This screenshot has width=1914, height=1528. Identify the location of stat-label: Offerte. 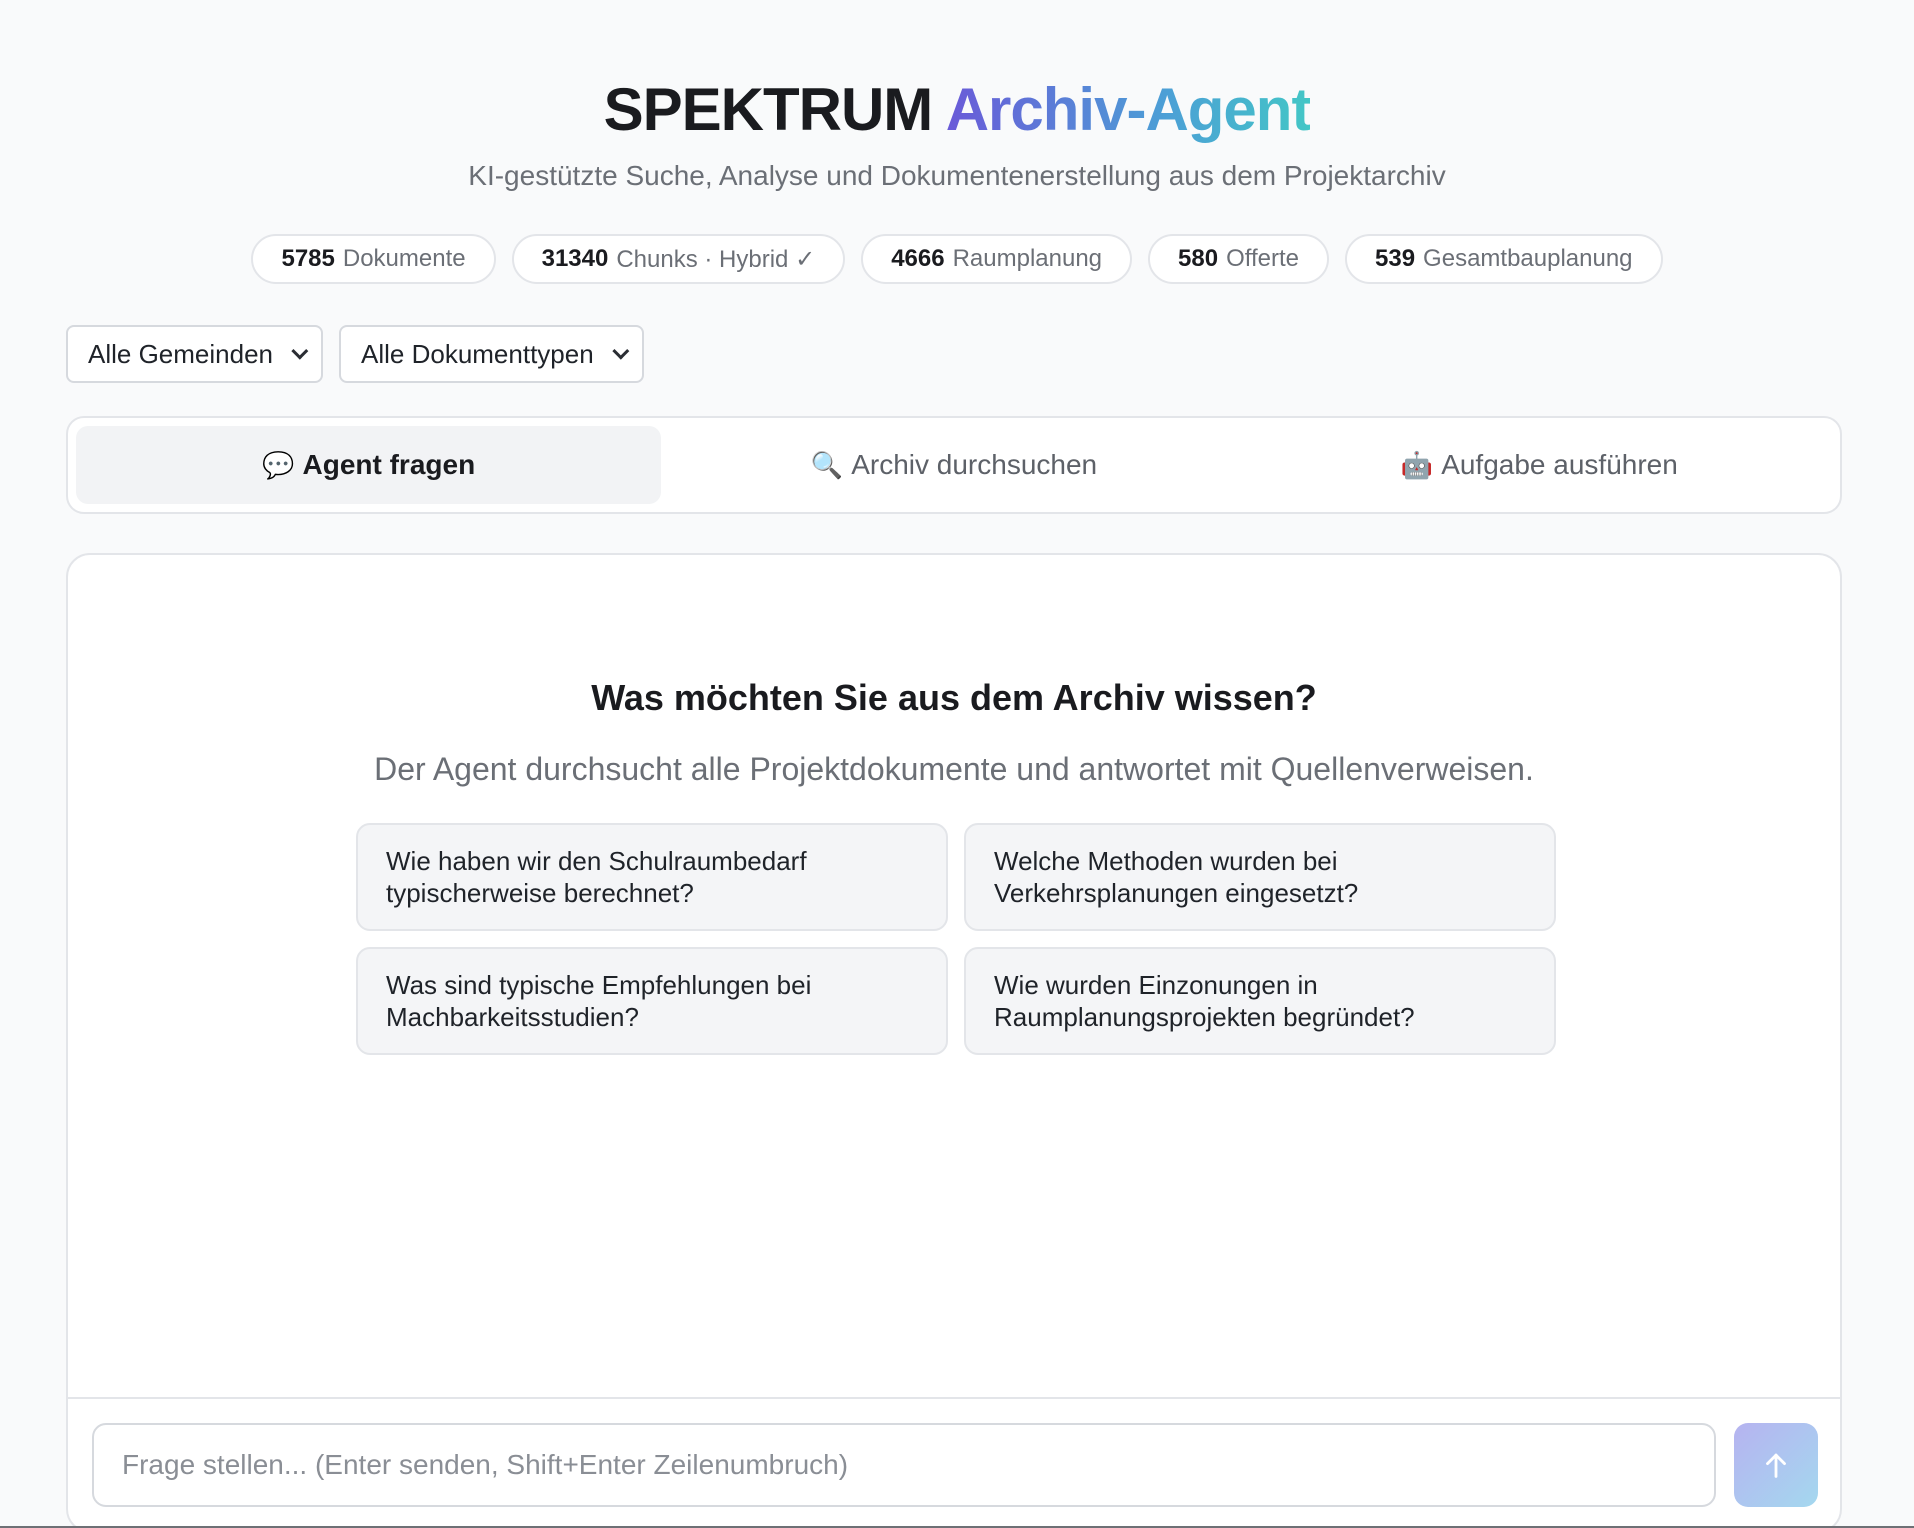
(1262, 258).